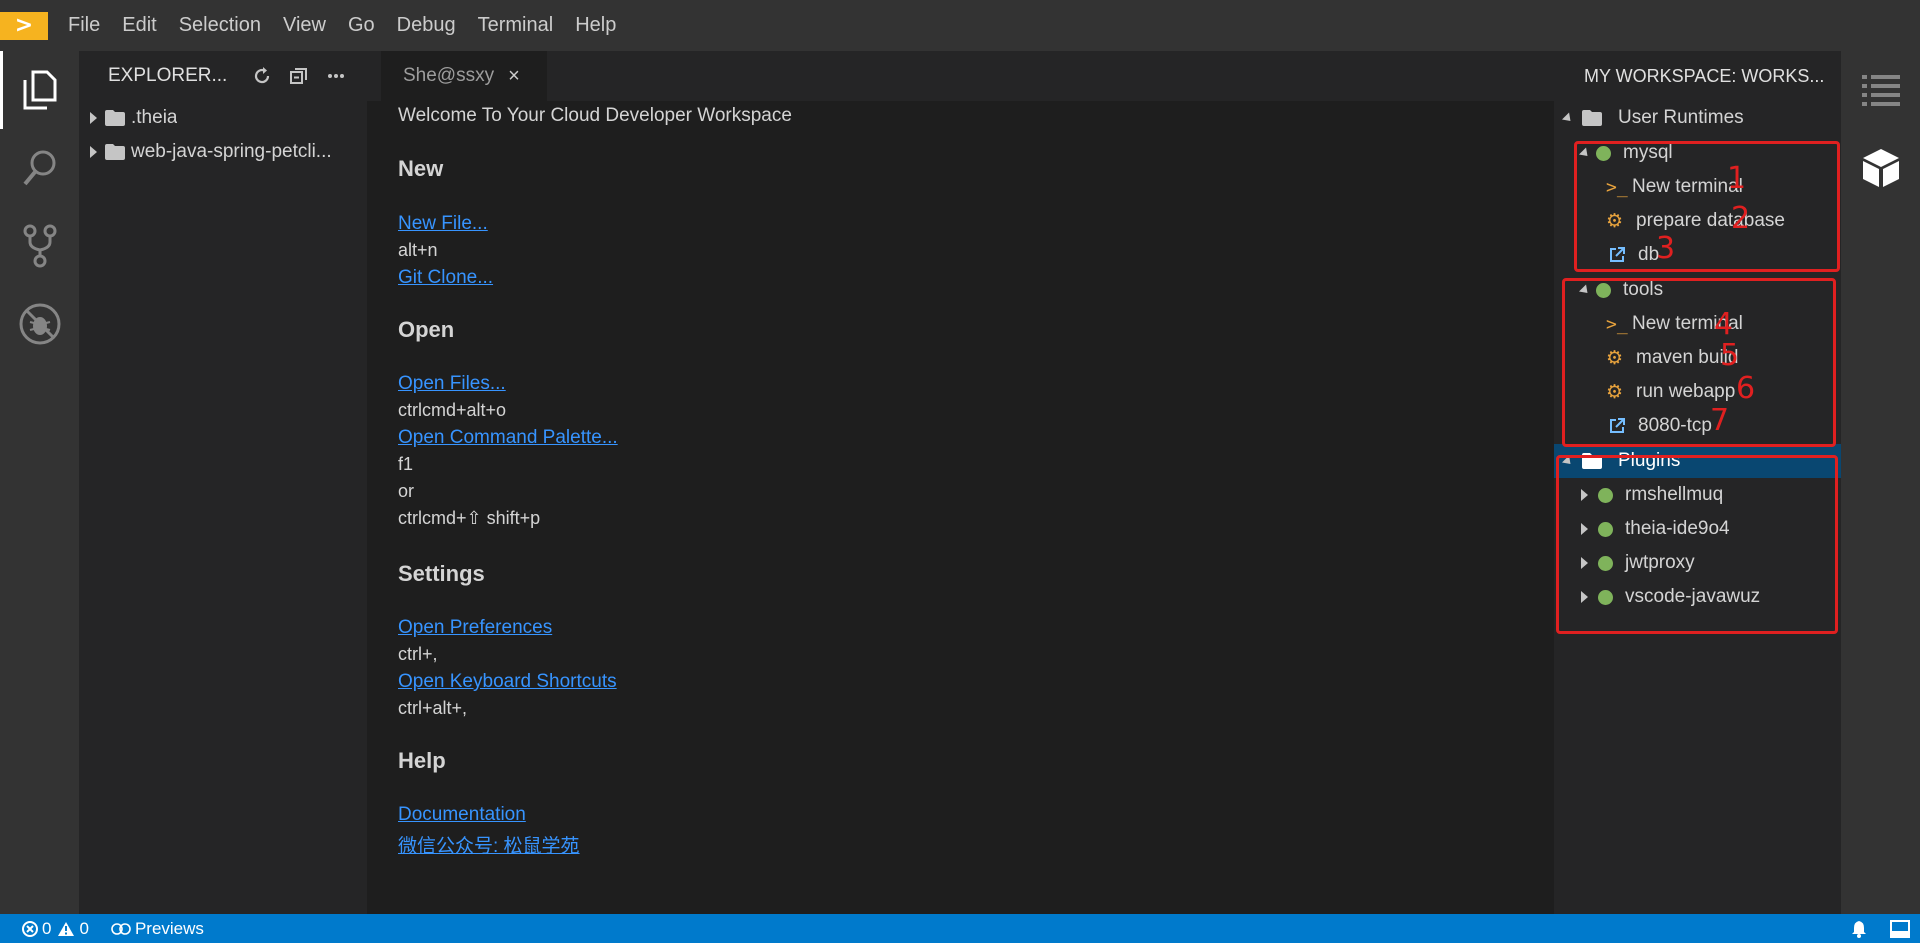  What do you see at coordinates (47, 928) in the screenshot?
I see `error-count: 0` at bounding box center [47, 928].